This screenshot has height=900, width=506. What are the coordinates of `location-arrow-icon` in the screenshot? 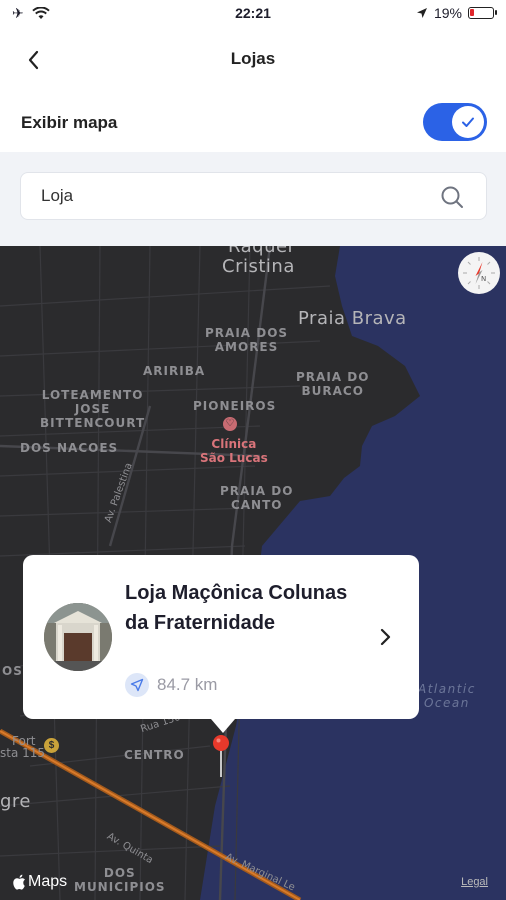 It's located at (421, 13).